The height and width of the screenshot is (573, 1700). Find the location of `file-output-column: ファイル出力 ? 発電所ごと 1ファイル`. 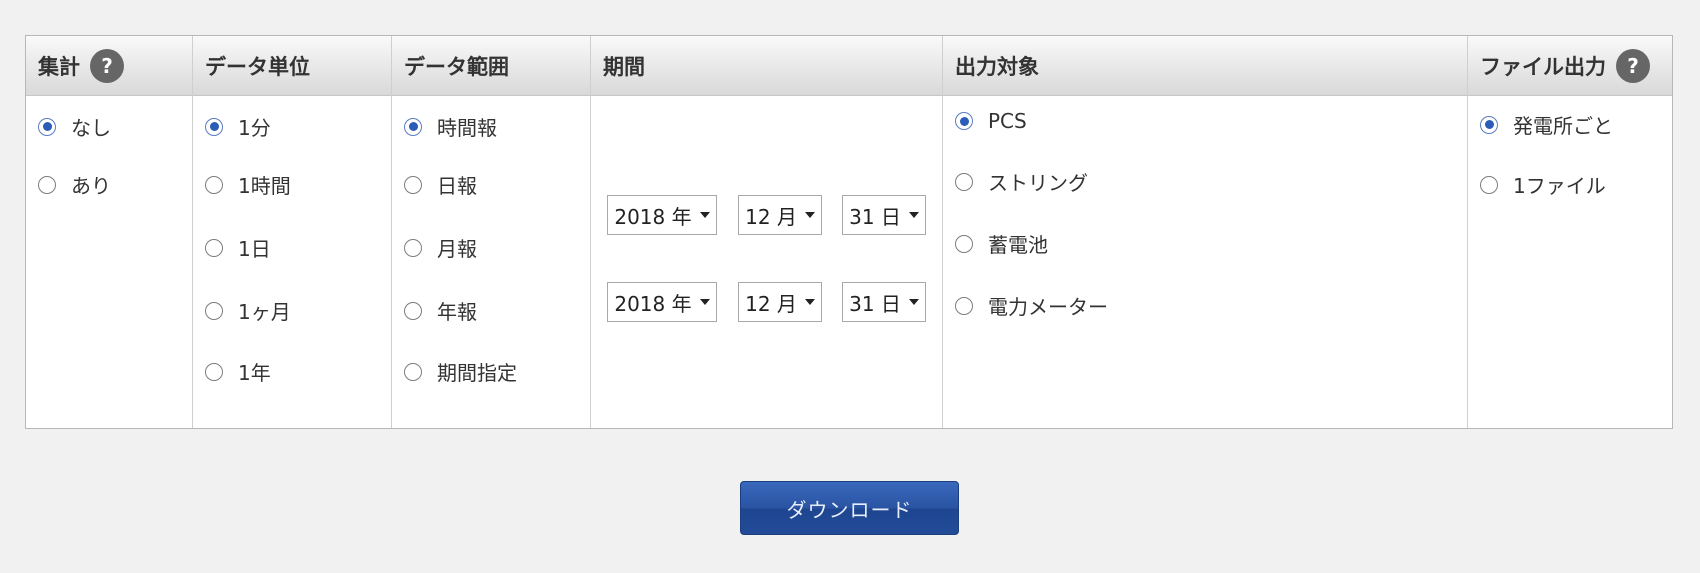

file-output-column: ファイル出力 ? 発電所ごと 1ファイル is located at coordinates (1569, 232).